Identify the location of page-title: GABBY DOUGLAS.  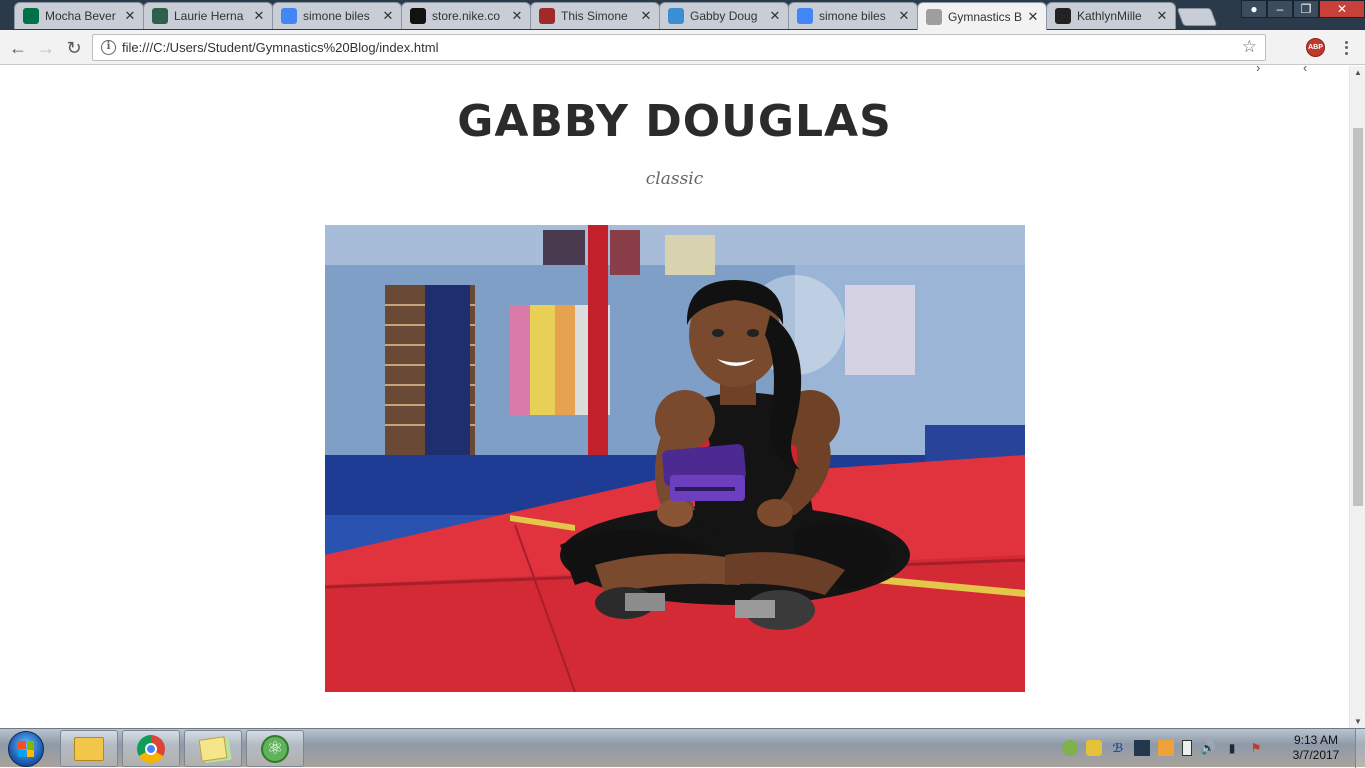
(674, 121).